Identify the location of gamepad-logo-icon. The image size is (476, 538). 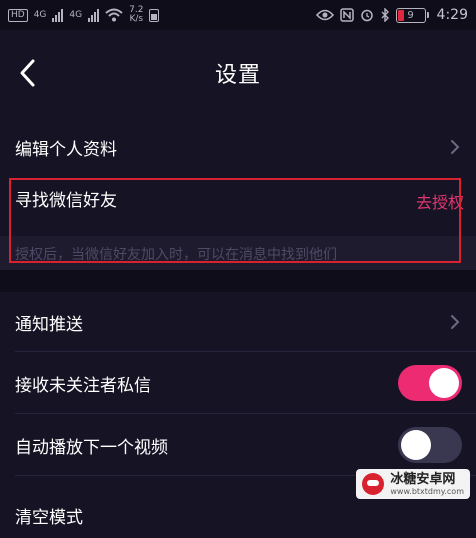
(373, 484).